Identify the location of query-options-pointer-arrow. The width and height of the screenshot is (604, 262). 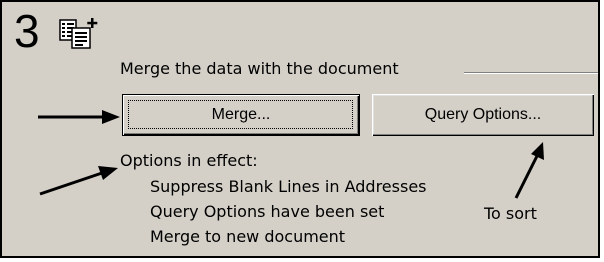
(529, 170).